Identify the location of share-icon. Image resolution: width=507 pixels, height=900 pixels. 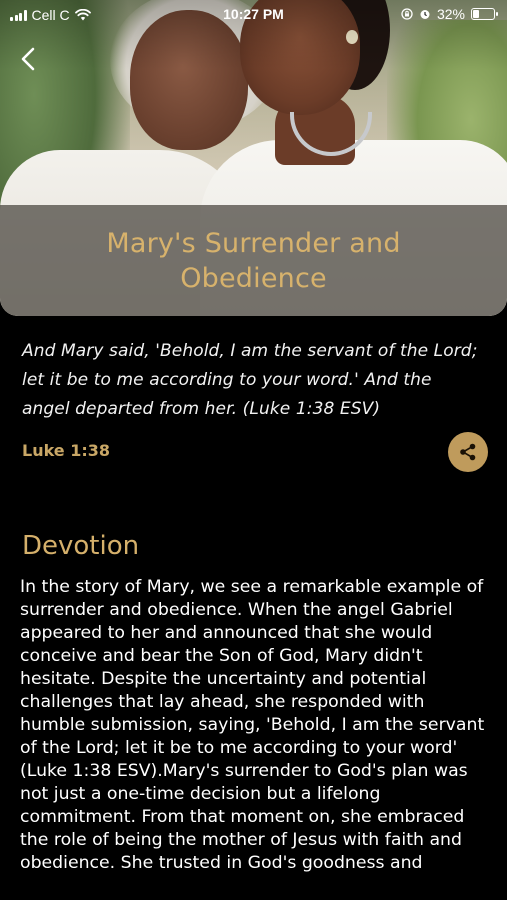
(468, 452).